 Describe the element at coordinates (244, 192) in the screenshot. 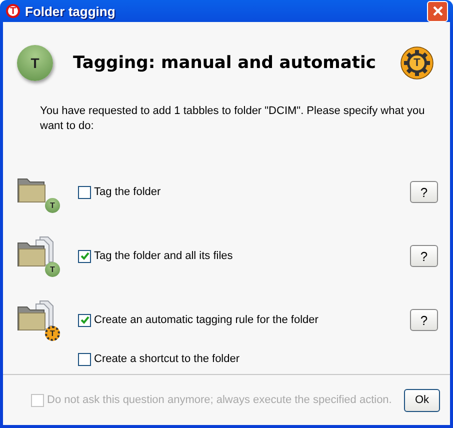

I see `option-checkbox: Tag the folder` at that location.